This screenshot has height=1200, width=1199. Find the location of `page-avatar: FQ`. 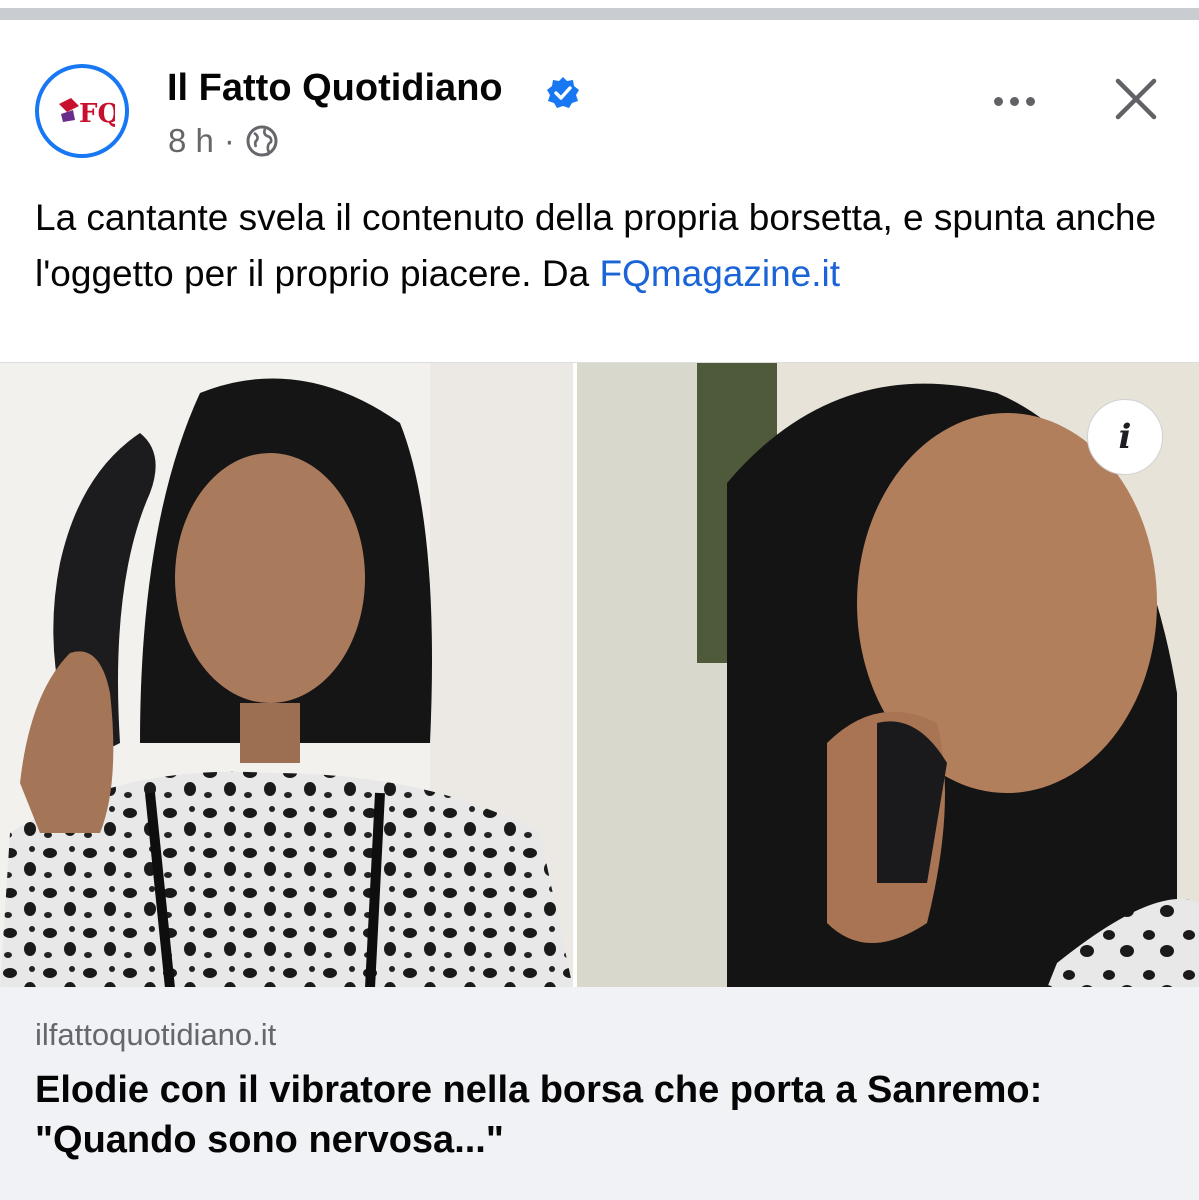

page-avatar: FQ is located at coordinates (82, 111).